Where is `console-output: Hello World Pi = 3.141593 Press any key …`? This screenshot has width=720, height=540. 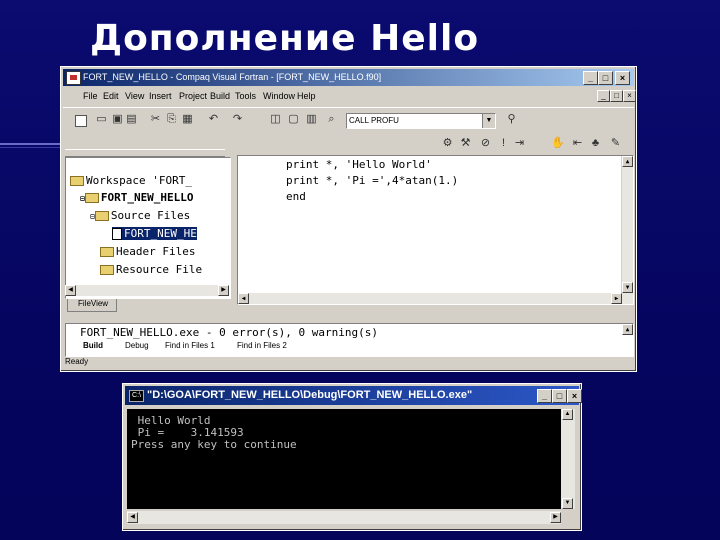
console-output: Hello World Pi = 3.141593 Press any key … is located at coordinates (344, 459).